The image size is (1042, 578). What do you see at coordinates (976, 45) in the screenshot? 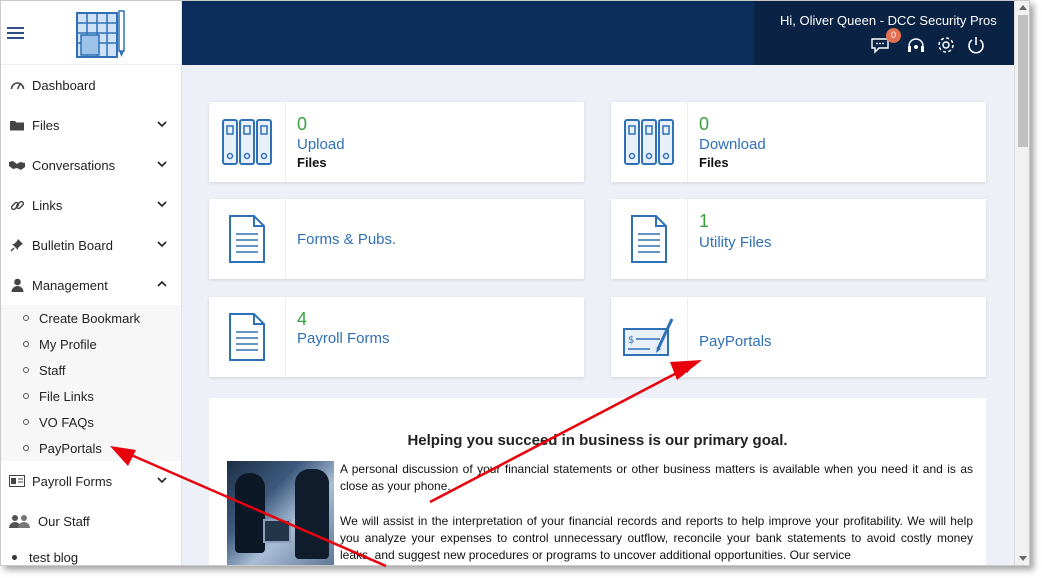
I see `power-icon` at bounding box center [976, 45].